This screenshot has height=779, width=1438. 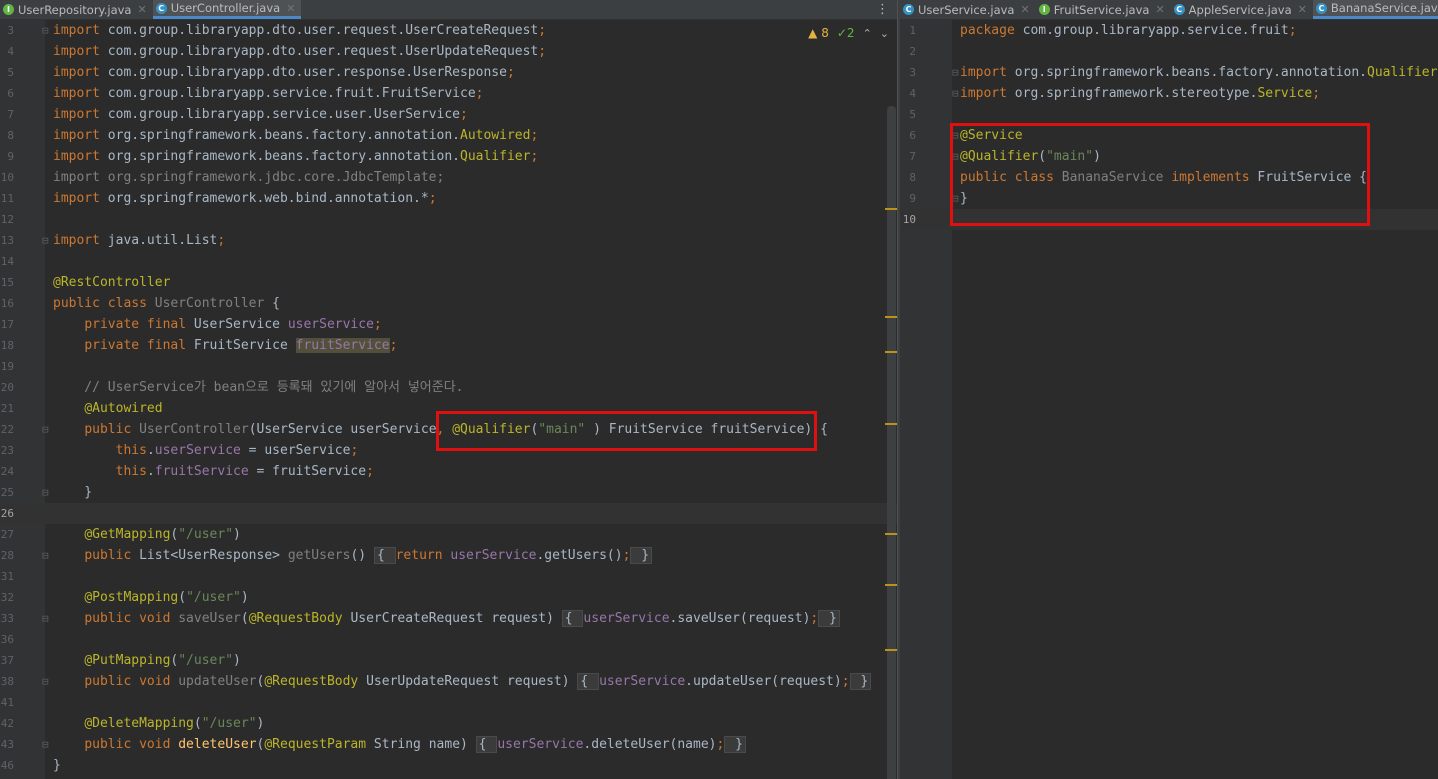 What do you see at coordinates (650, 744) in the screenshot?
I see `code-token: .deleteUser(name)` at bounding box center [650, 744].